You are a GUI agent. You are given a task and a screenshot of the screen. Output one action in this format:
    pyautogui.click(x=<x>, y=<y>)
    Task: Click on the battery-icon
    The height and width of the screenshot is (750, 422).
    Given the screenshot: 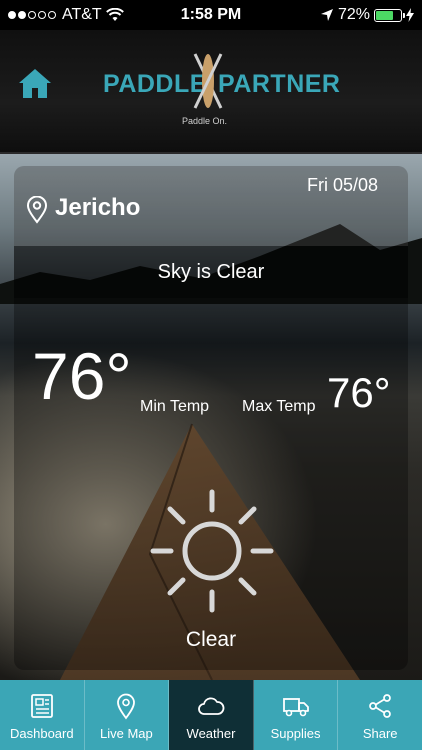 What is the action you would take?
    pyautogui.click(x=389, y=15)
    